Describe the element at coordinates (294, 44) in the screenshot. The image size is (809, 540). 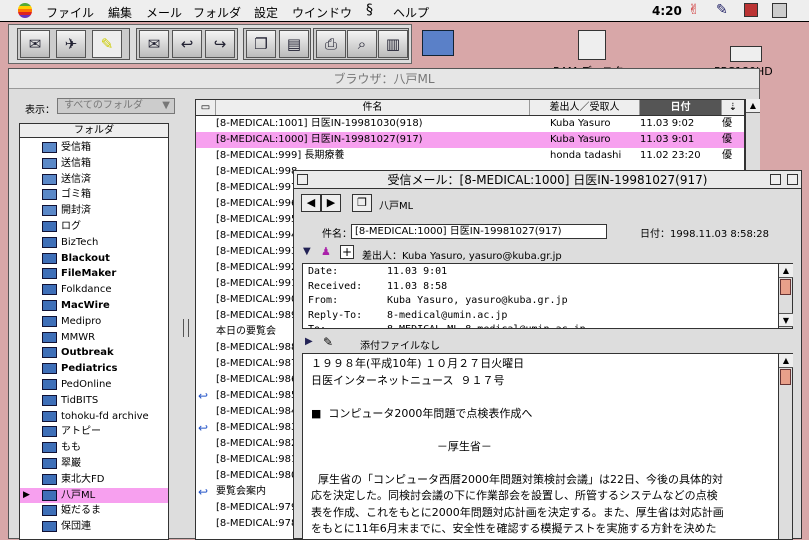
I see `address-book-button: ▤` at that location.